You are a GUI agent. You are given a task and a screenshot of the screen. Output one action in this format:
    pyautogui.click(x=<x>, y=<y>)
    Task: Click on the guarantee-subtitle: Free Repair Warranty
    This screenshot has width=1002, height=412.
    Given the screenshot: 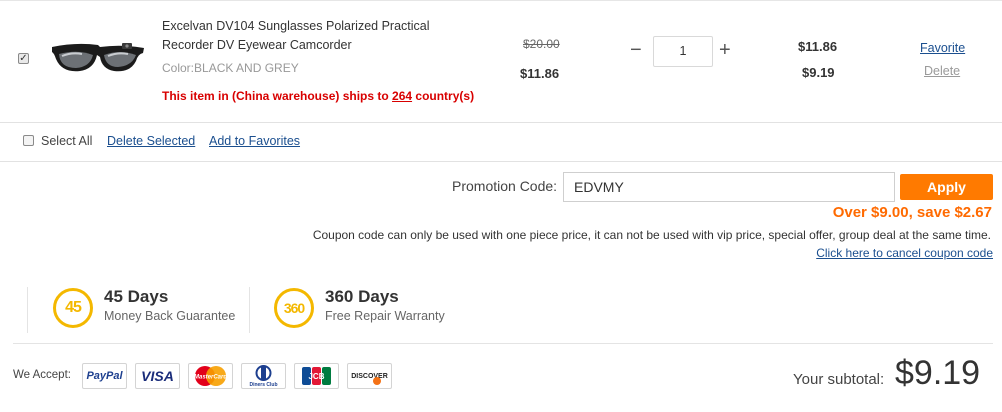 What is the action you would take?
    pyautogui.click(x=385, y=316)
    